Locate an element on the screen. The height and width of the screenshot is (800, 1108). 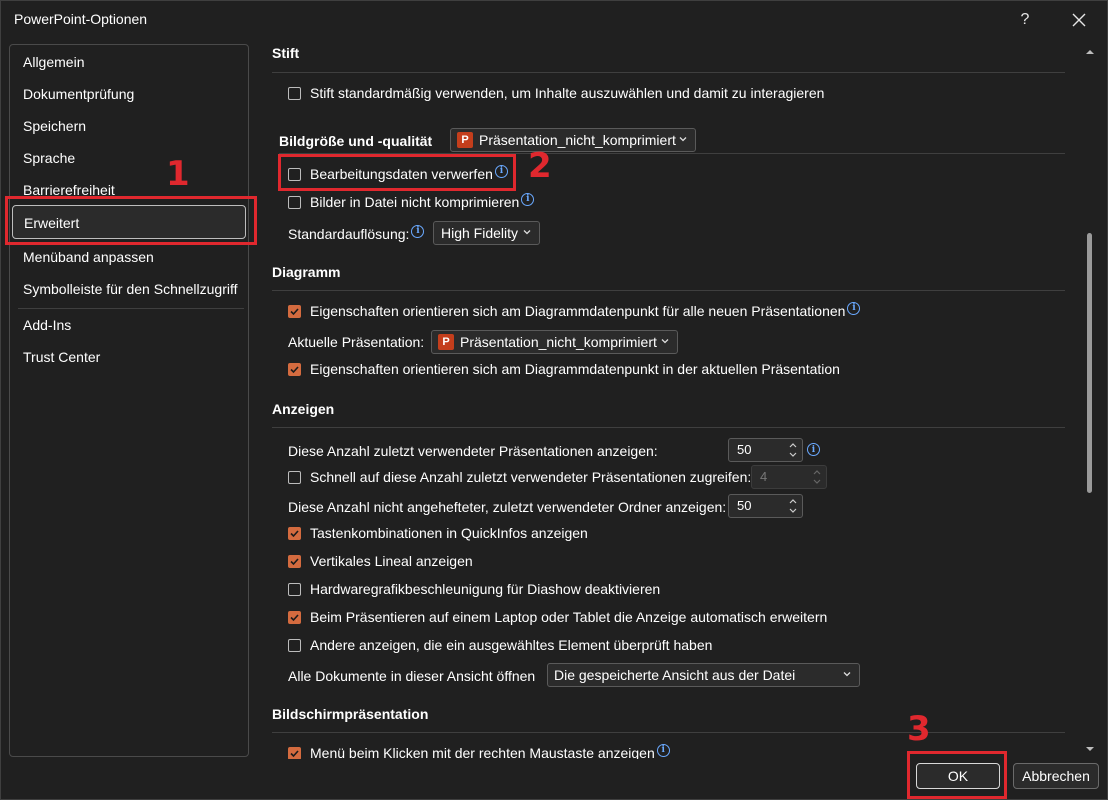
section-heading-bildgroesse: Bildgröße und -qualität is located at coordinates (356, 141).